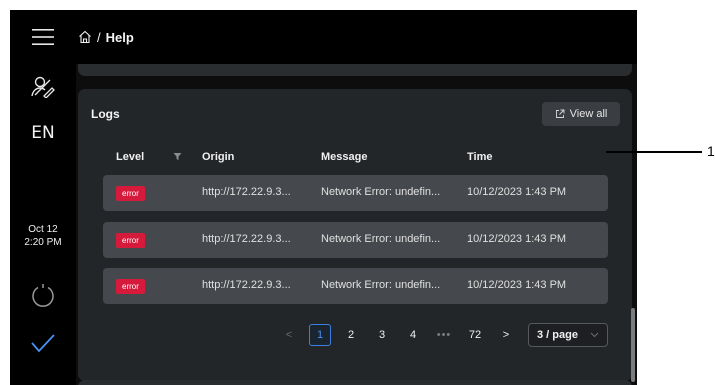 This screenshot has width=715, height=385. I want to click on clock-time: 2:20 PM, so click(43, 242).